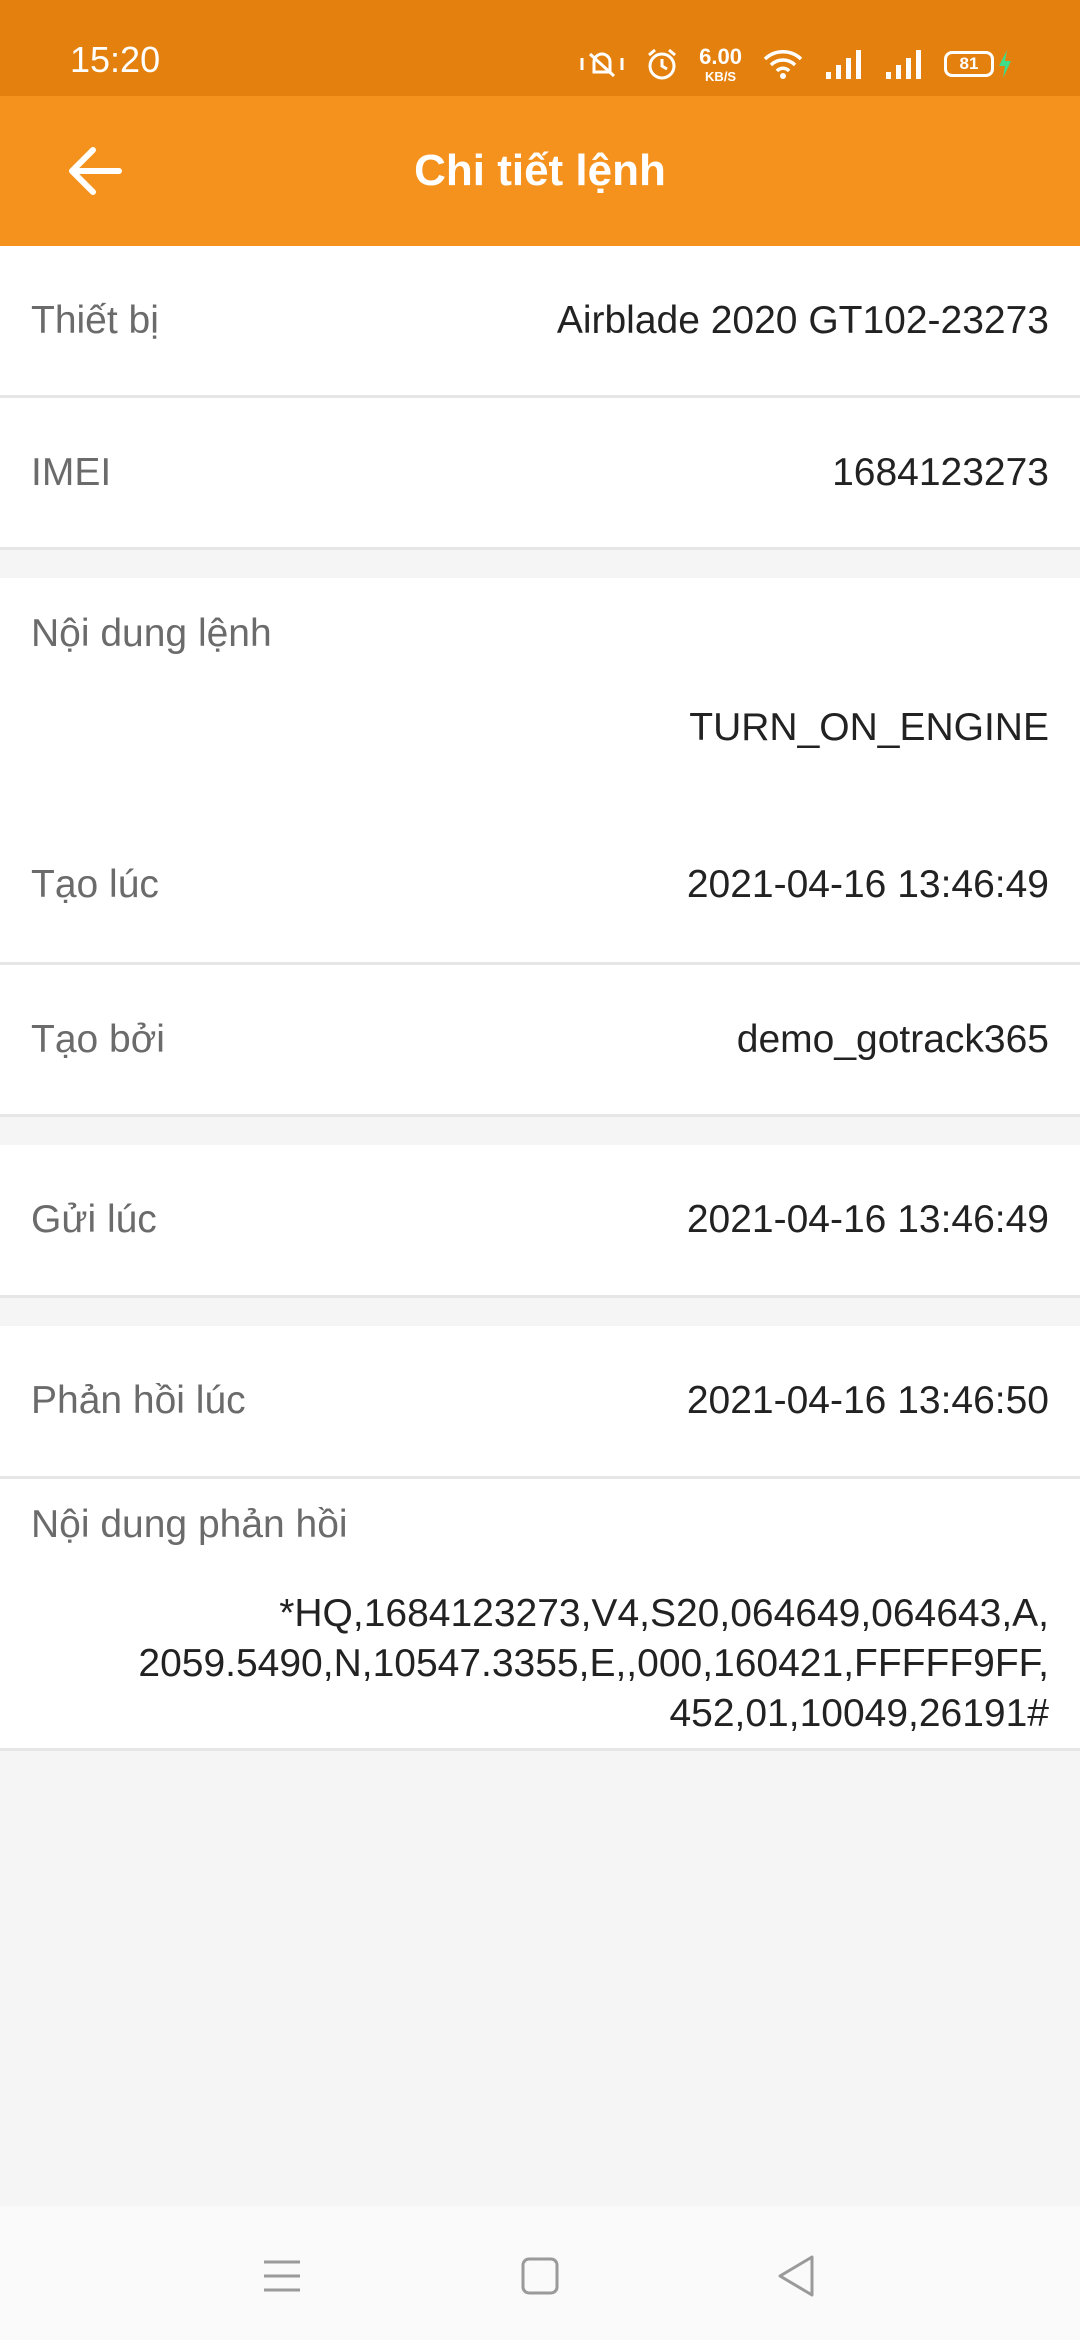 This screenshot has width=1080, height=2340. I want to click on created-by-value: demo_gotrack365, so click(892, 1039).